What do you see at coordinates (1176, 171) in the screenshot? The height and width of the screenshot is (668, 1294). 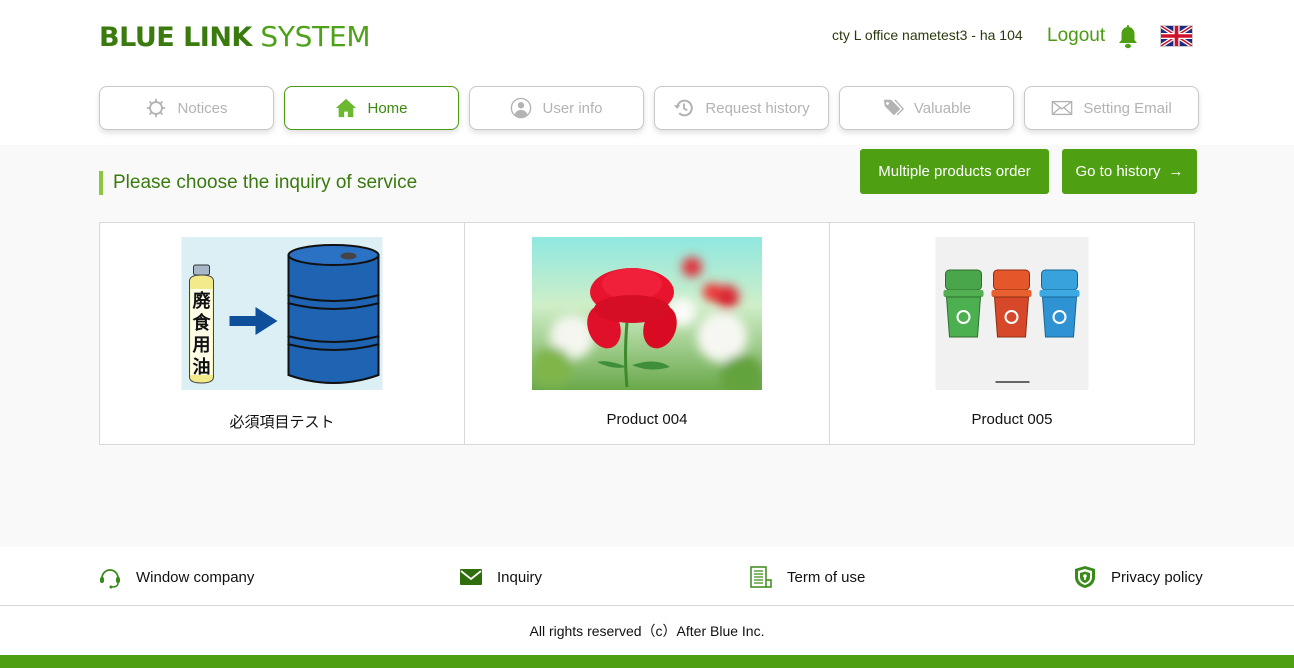 I see `arrow-right-icon: →` at bounding box center [1176, 171].